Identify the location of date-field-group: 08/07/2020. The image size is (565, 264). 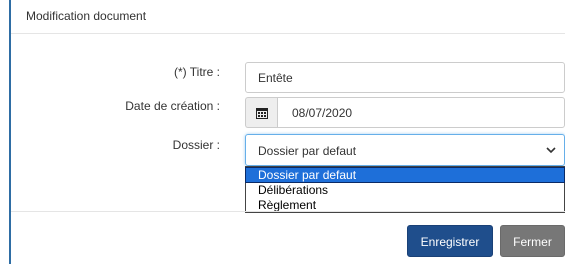
(405, 112).